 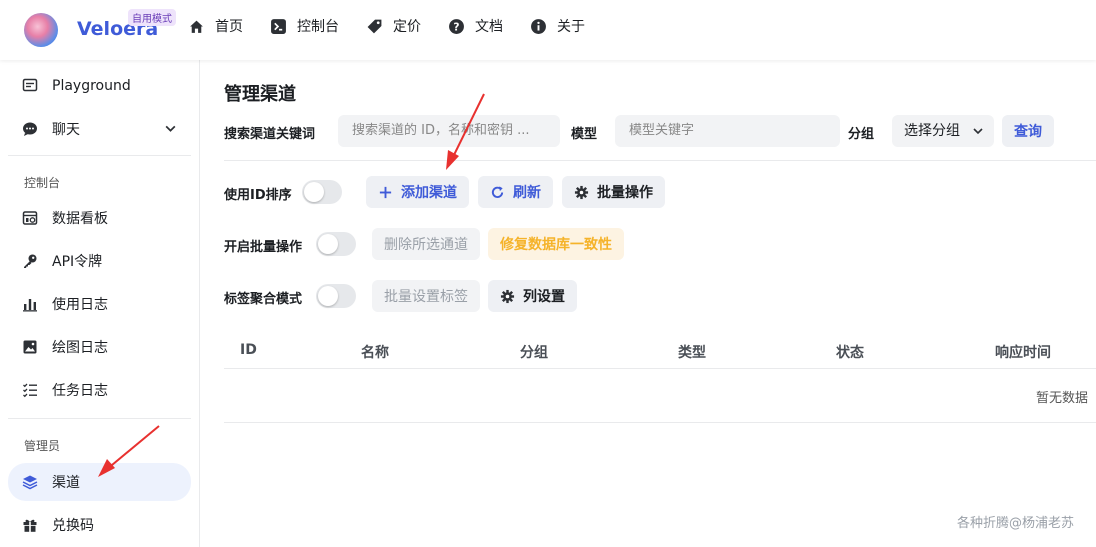 What do you see at coordinates (426, 244) in the screenshot?
I see `delete-selected-button: 删除所选通道` at bounding box center [426, 244].